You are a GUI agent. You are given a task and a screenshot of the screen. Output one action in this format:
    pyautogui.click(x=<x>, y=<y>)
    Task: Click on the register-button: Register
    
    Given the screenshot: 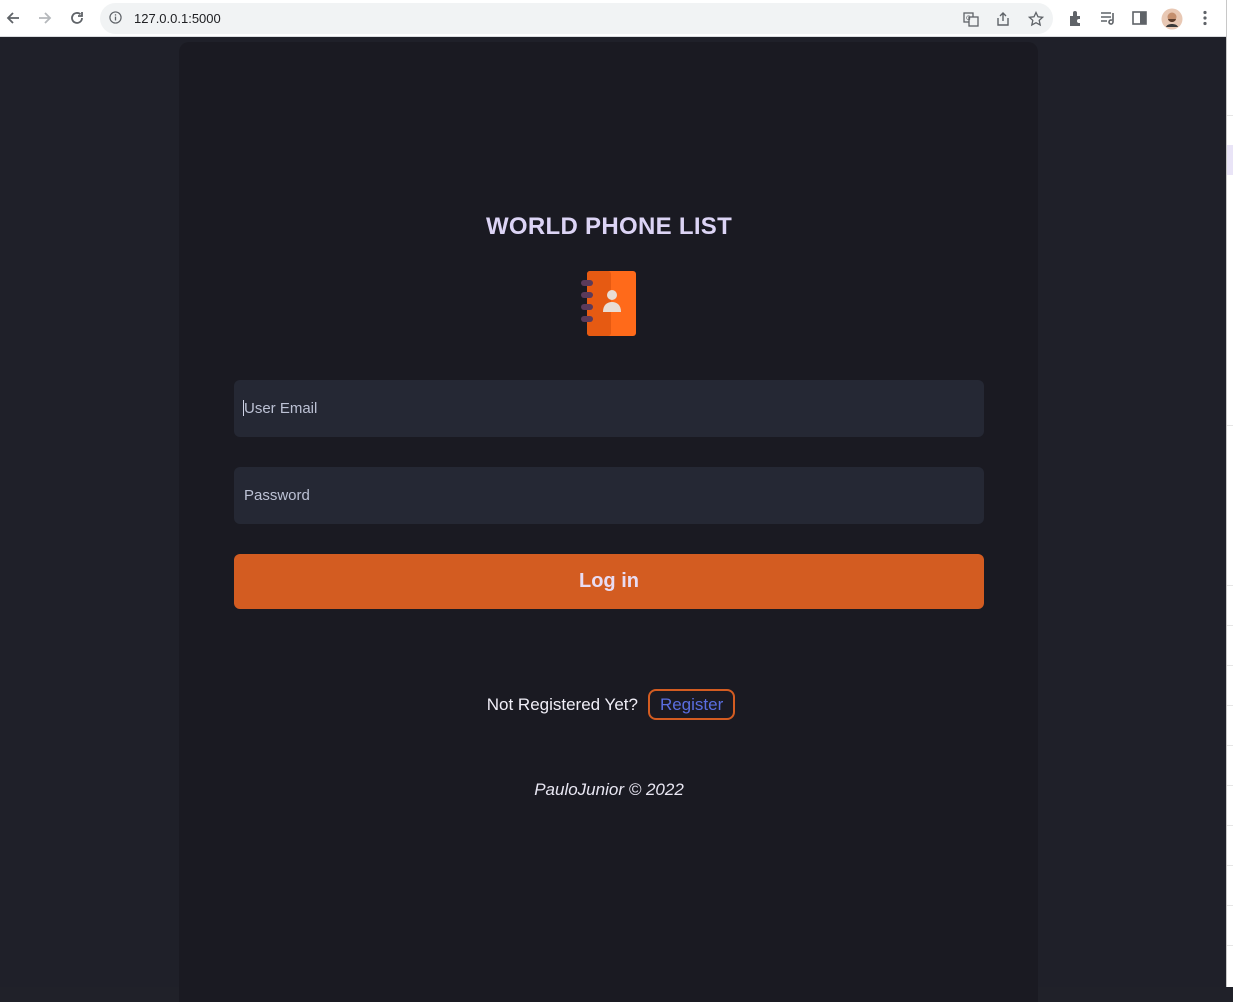 What is the action you would take?
    pyautogui.click(x=691, y=704)
    